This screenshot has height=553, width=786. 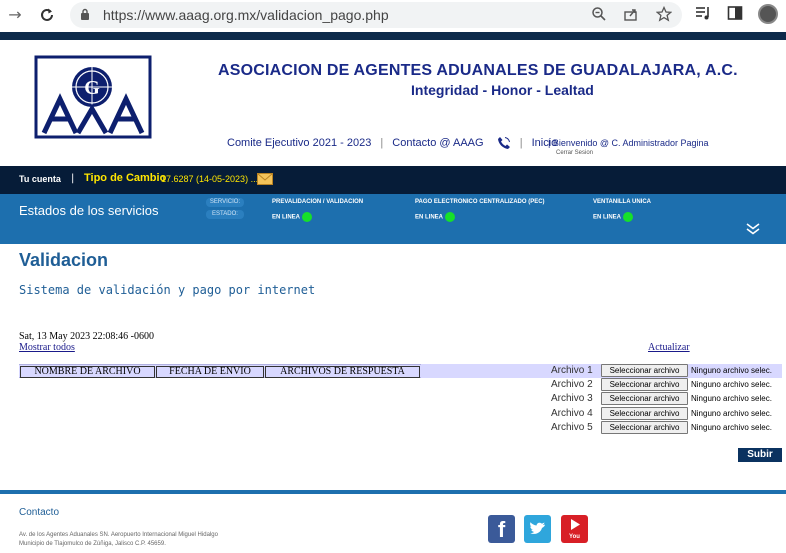 What do you see at coordinates (572, 370) in the screenshot?
I see `file-label: Archivo 1` at bounding box center [572, 370].